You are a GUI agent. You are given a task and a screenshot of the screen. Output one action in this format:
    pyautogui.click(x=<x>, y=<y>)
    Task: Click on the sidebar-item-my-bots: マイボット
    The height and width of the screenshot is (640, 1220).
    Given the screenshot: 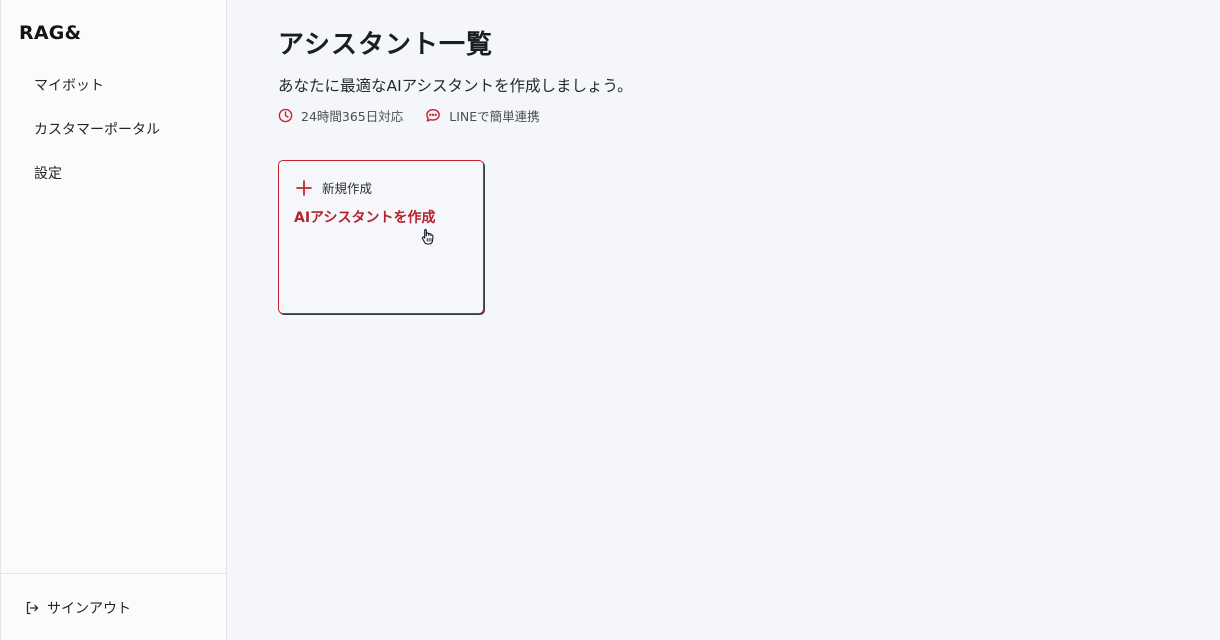 What is the action you would take?
    pyautogui.click(x=113, y=88)
    